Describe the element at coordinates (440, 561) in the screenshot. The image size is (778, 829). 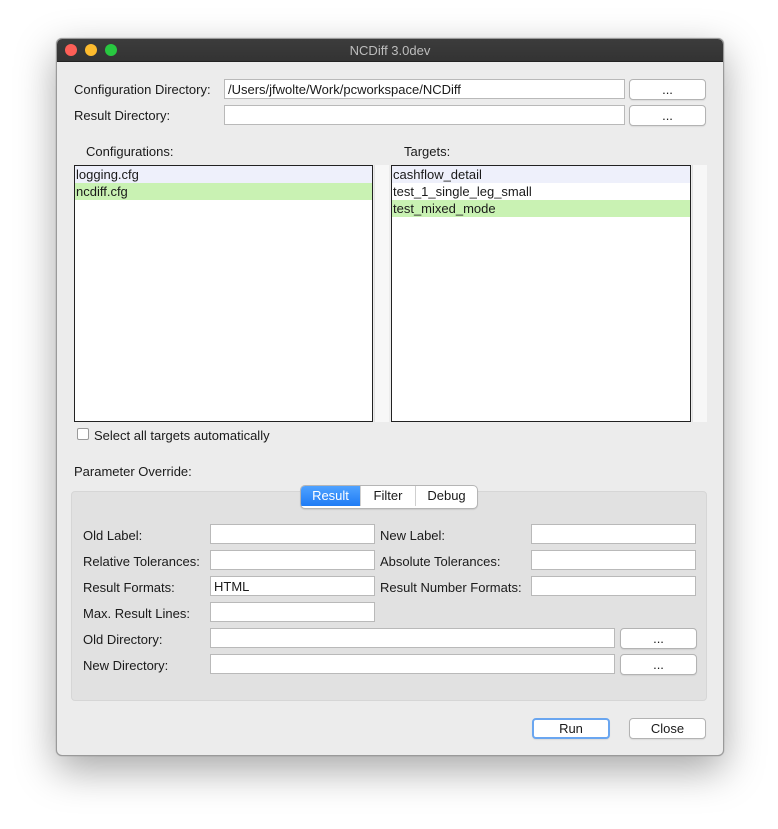
I see `absolute-tolerances-label: Absolute Tolerances:` at that location.